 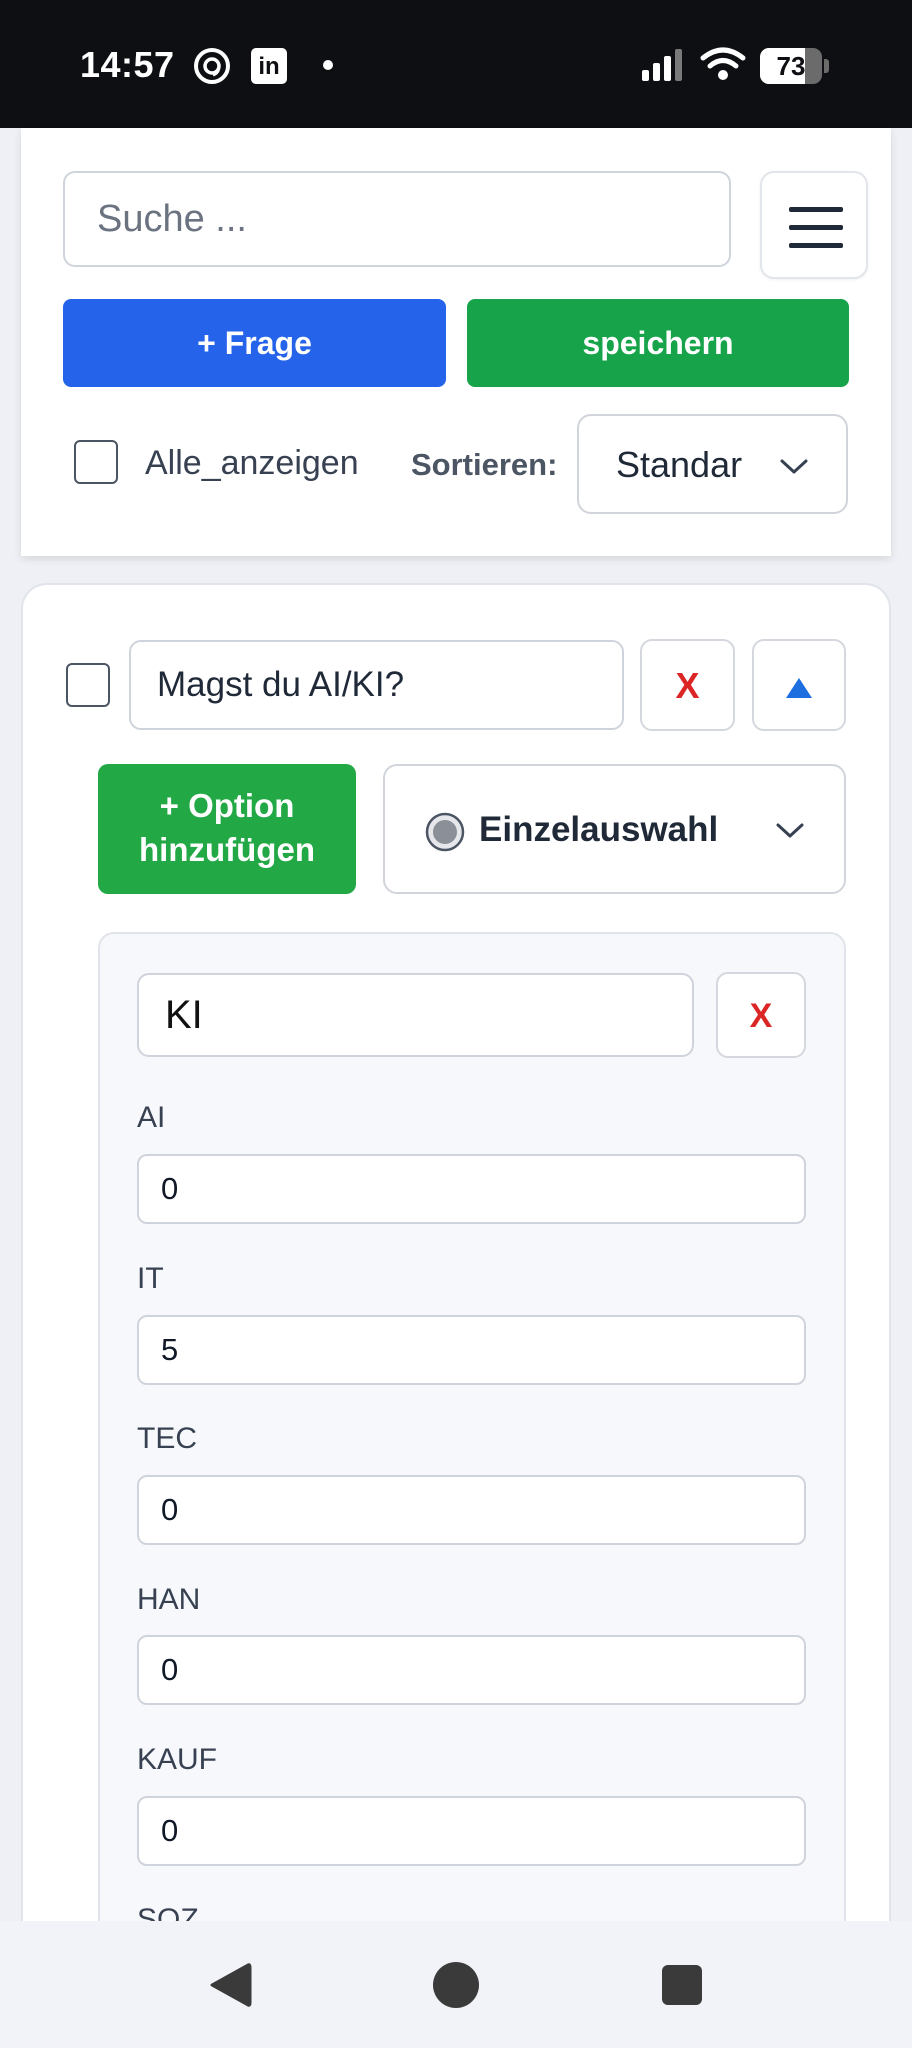 I want to click on back-icon, so click(x=230, y=1985).